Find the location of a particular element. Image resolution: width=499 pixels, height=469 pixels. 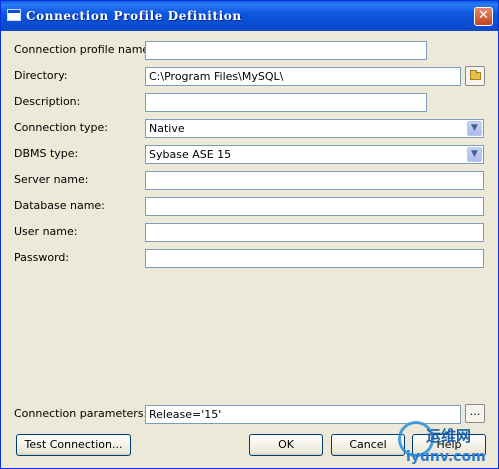

database-name-input is located at coordinates (314, 206).